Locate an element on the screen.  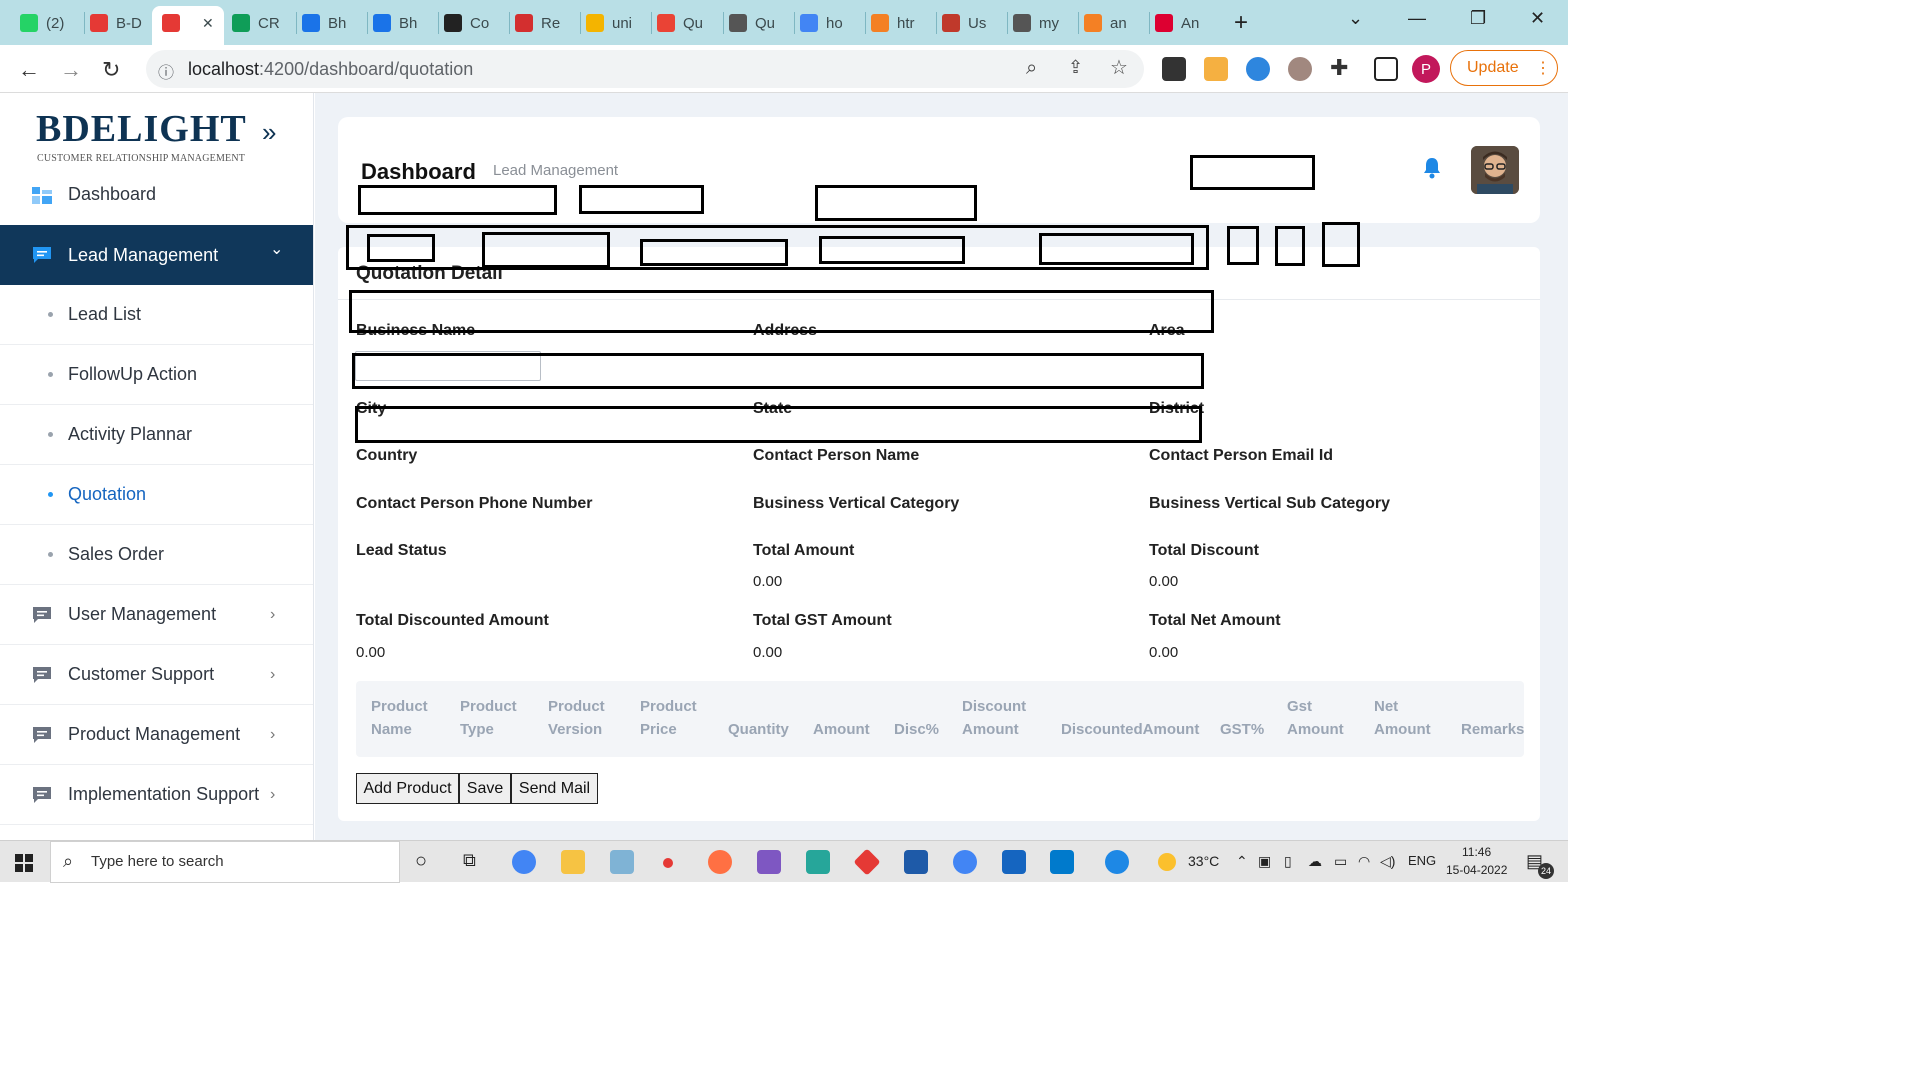
notification-bell-icon is located at coordinates (1432, 168).